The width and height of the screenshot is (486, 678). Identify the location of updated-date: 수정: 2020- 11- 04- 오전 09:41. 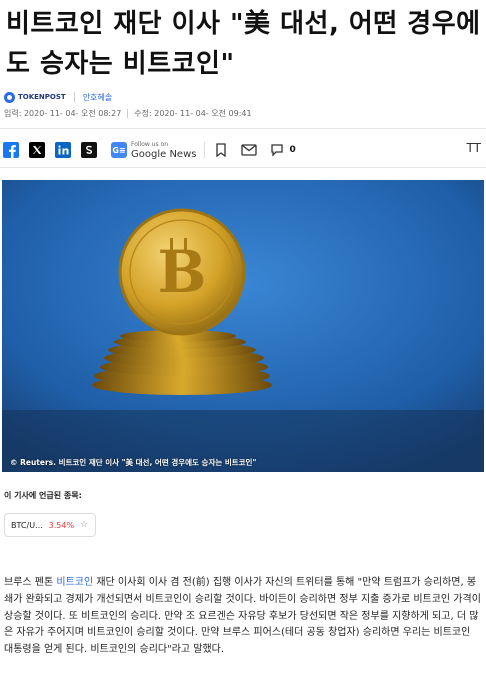
(193, 113).